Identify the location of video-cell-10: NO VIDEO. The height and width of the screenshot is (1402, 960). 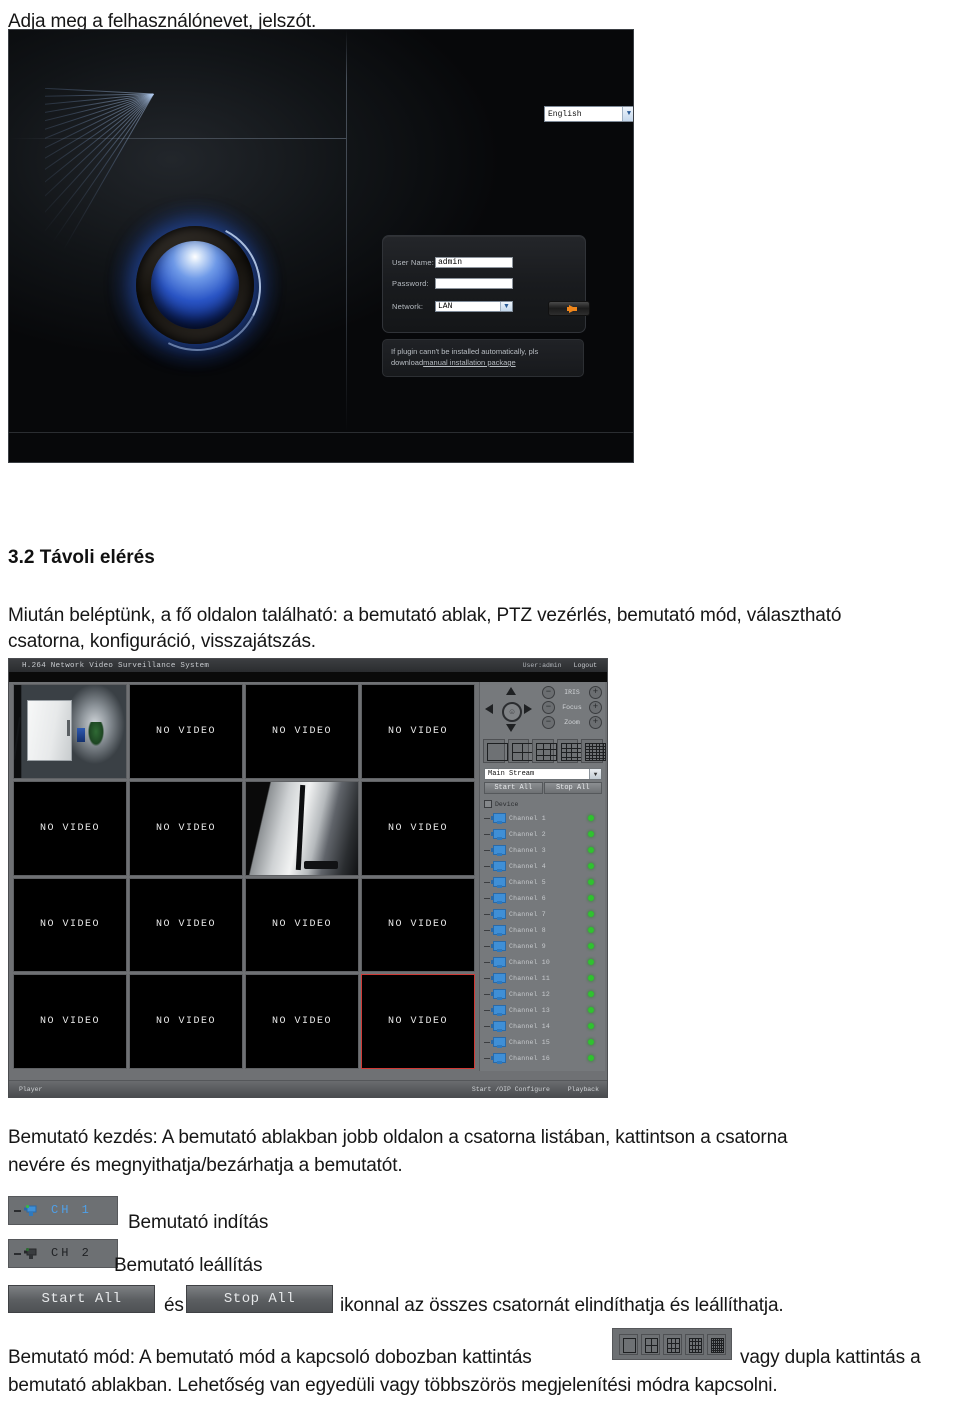
(186, 925).